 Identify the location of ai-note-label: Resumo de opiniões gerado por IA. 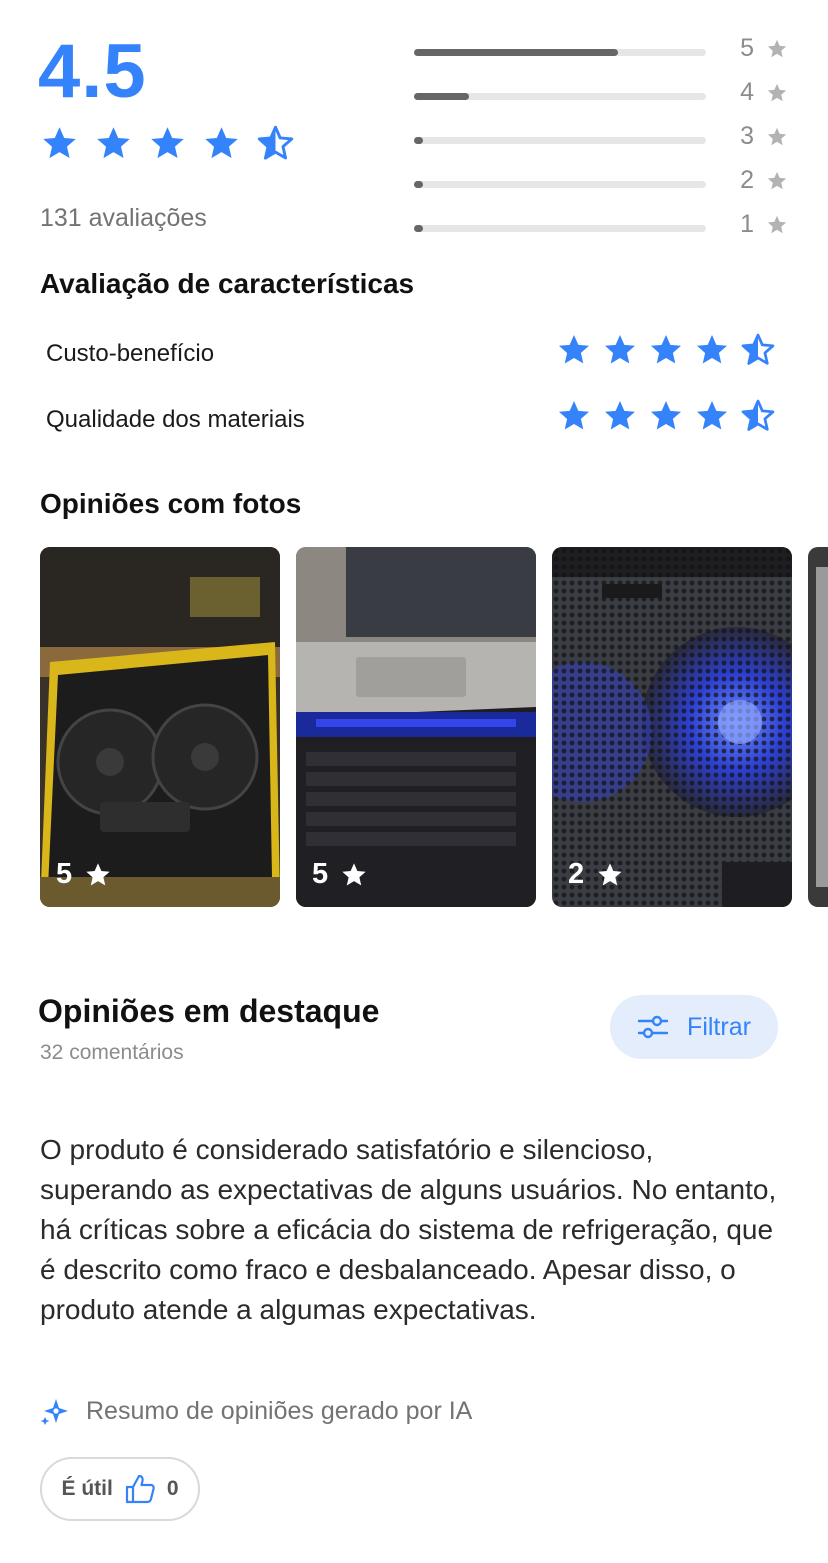
(279, 1410).